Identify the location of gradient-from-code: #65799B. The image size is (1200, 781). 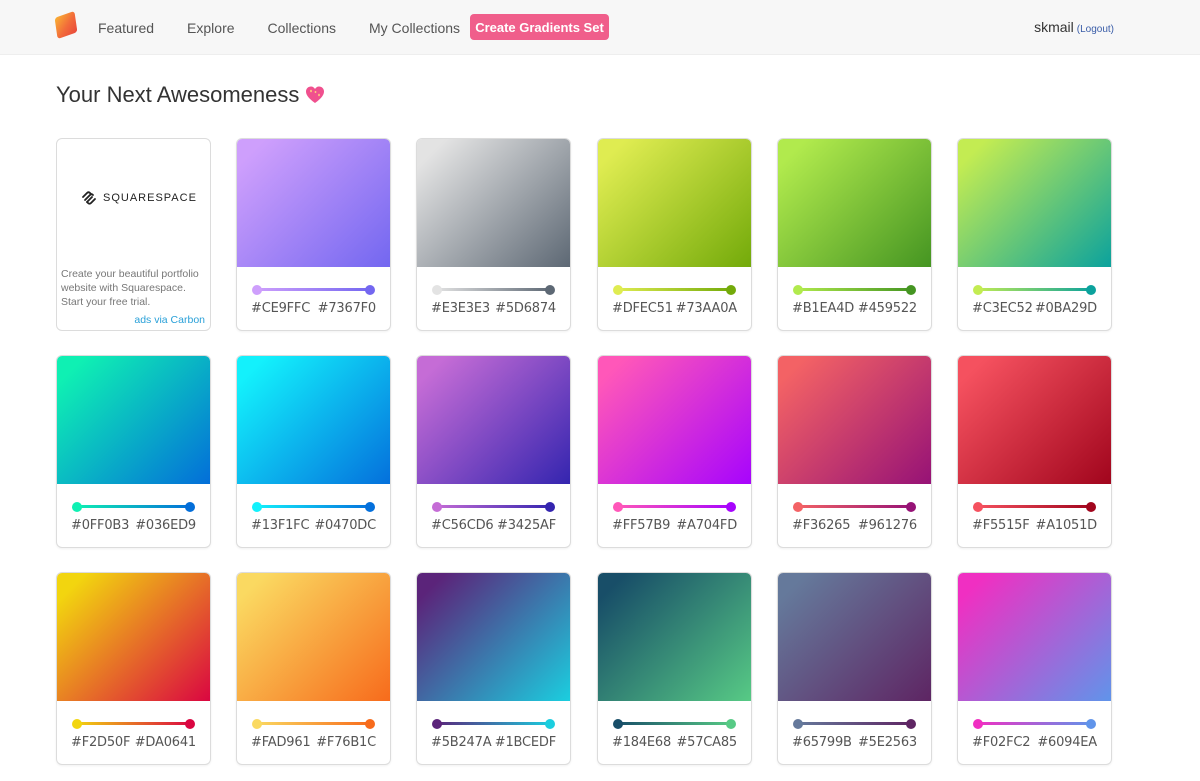
(822, 742).